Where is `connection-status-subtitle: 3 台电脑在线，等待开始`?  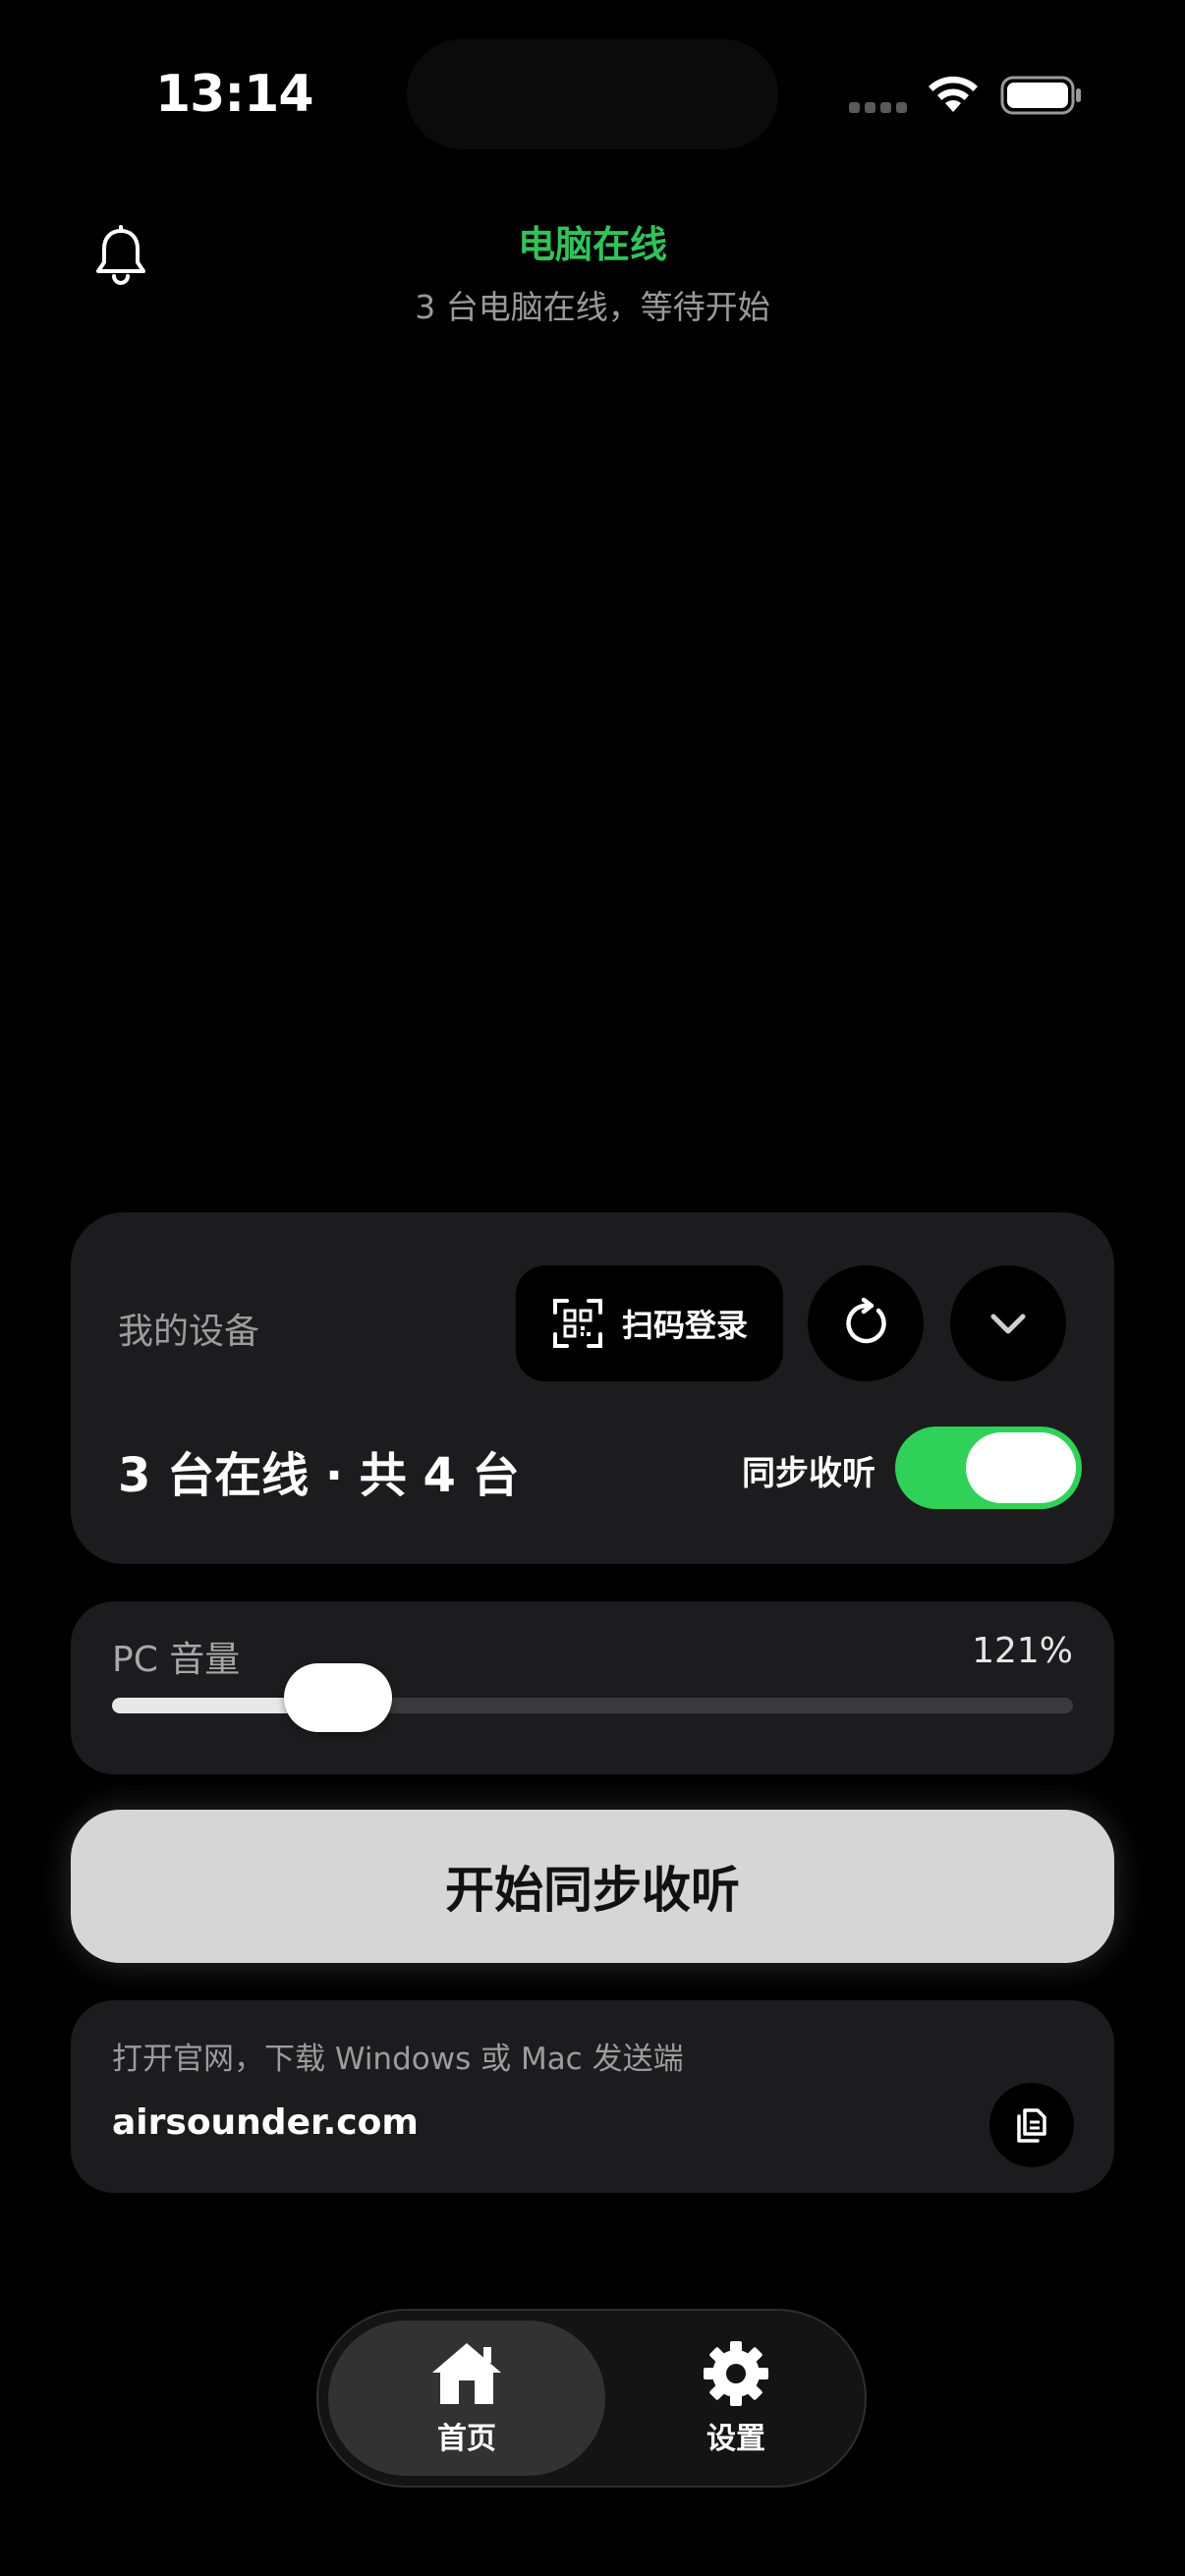 connection-status-subtitle: 3 台电脑在线，等待开始 is located at coordinates (592, 307).